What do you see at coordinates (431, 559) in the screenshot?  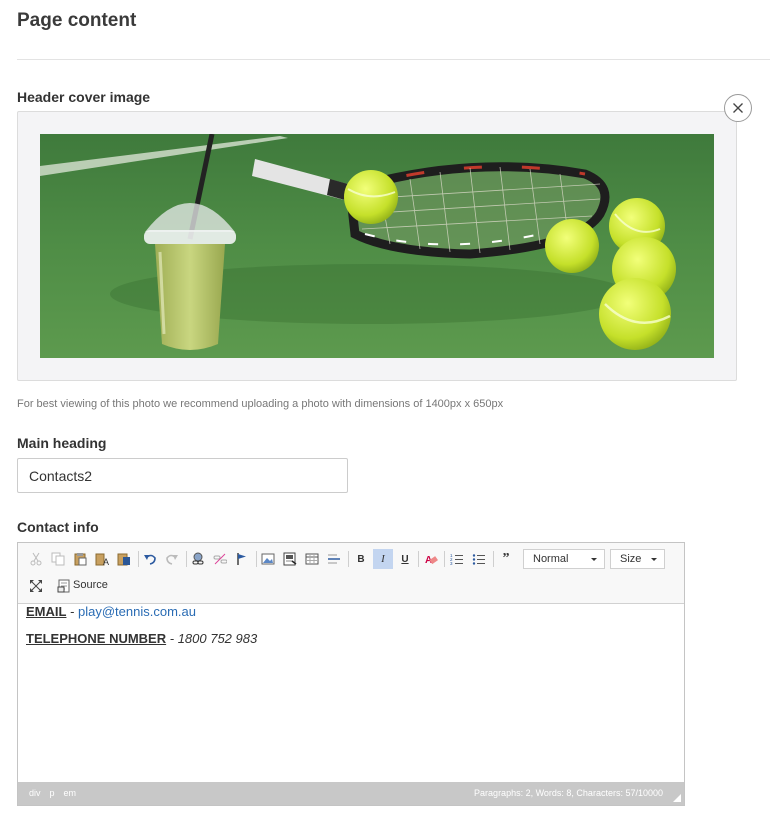 I see `remove-format-icon: A` at bounding box center [431, 559].